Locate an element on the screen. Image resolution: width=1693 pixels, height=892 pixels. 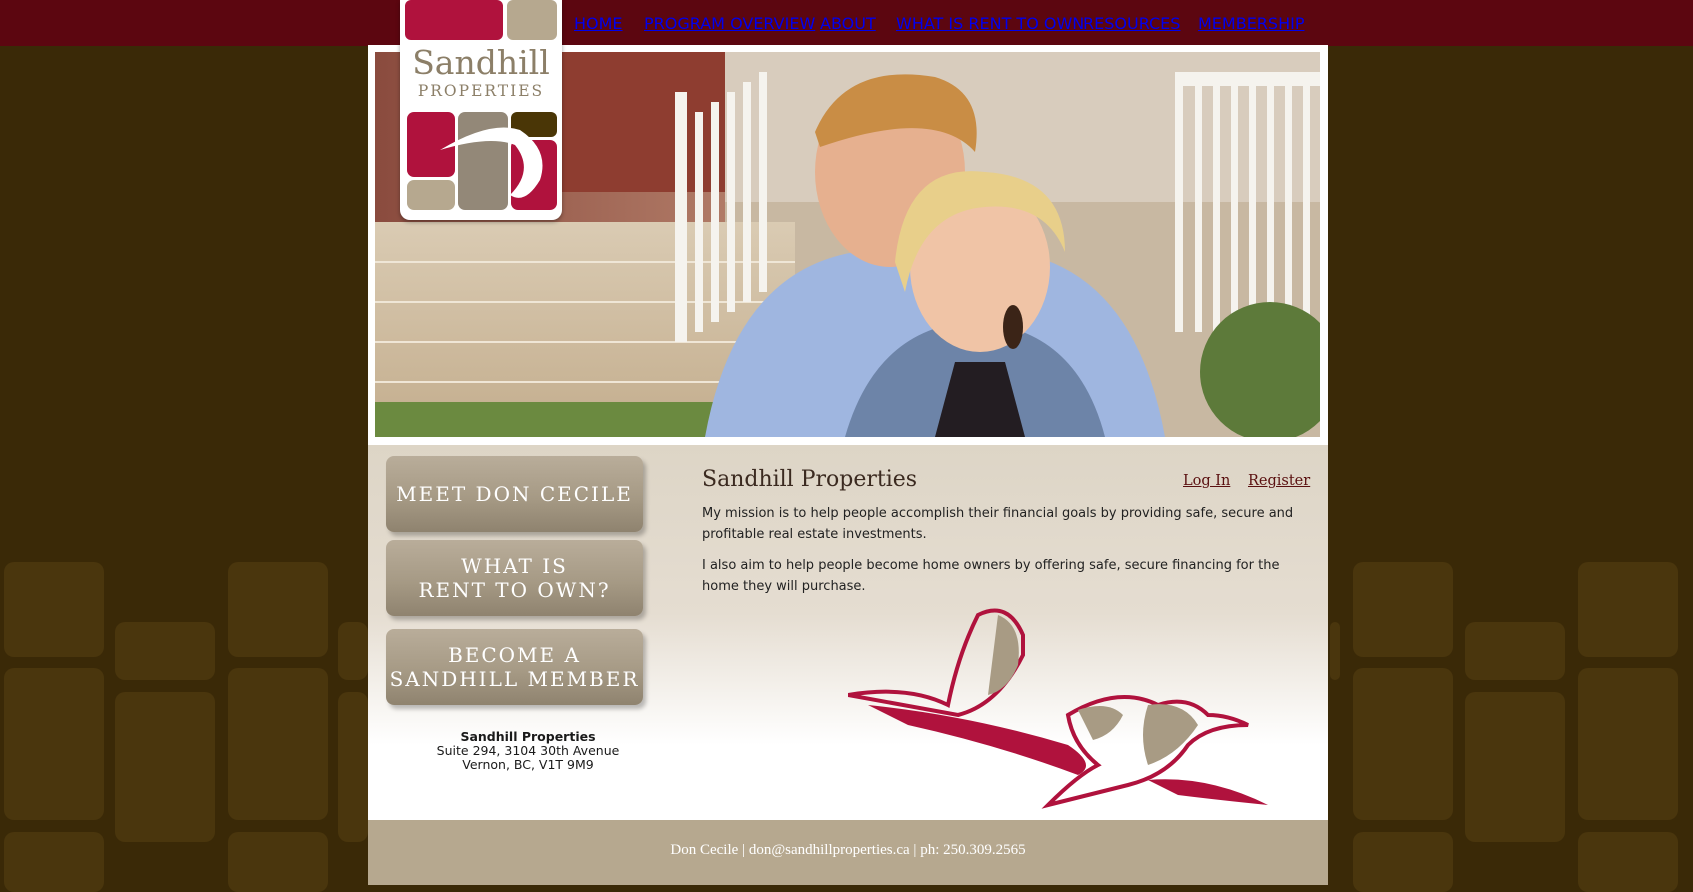
sandhill-cranes-illustration is located at coordinates (1058, 708).